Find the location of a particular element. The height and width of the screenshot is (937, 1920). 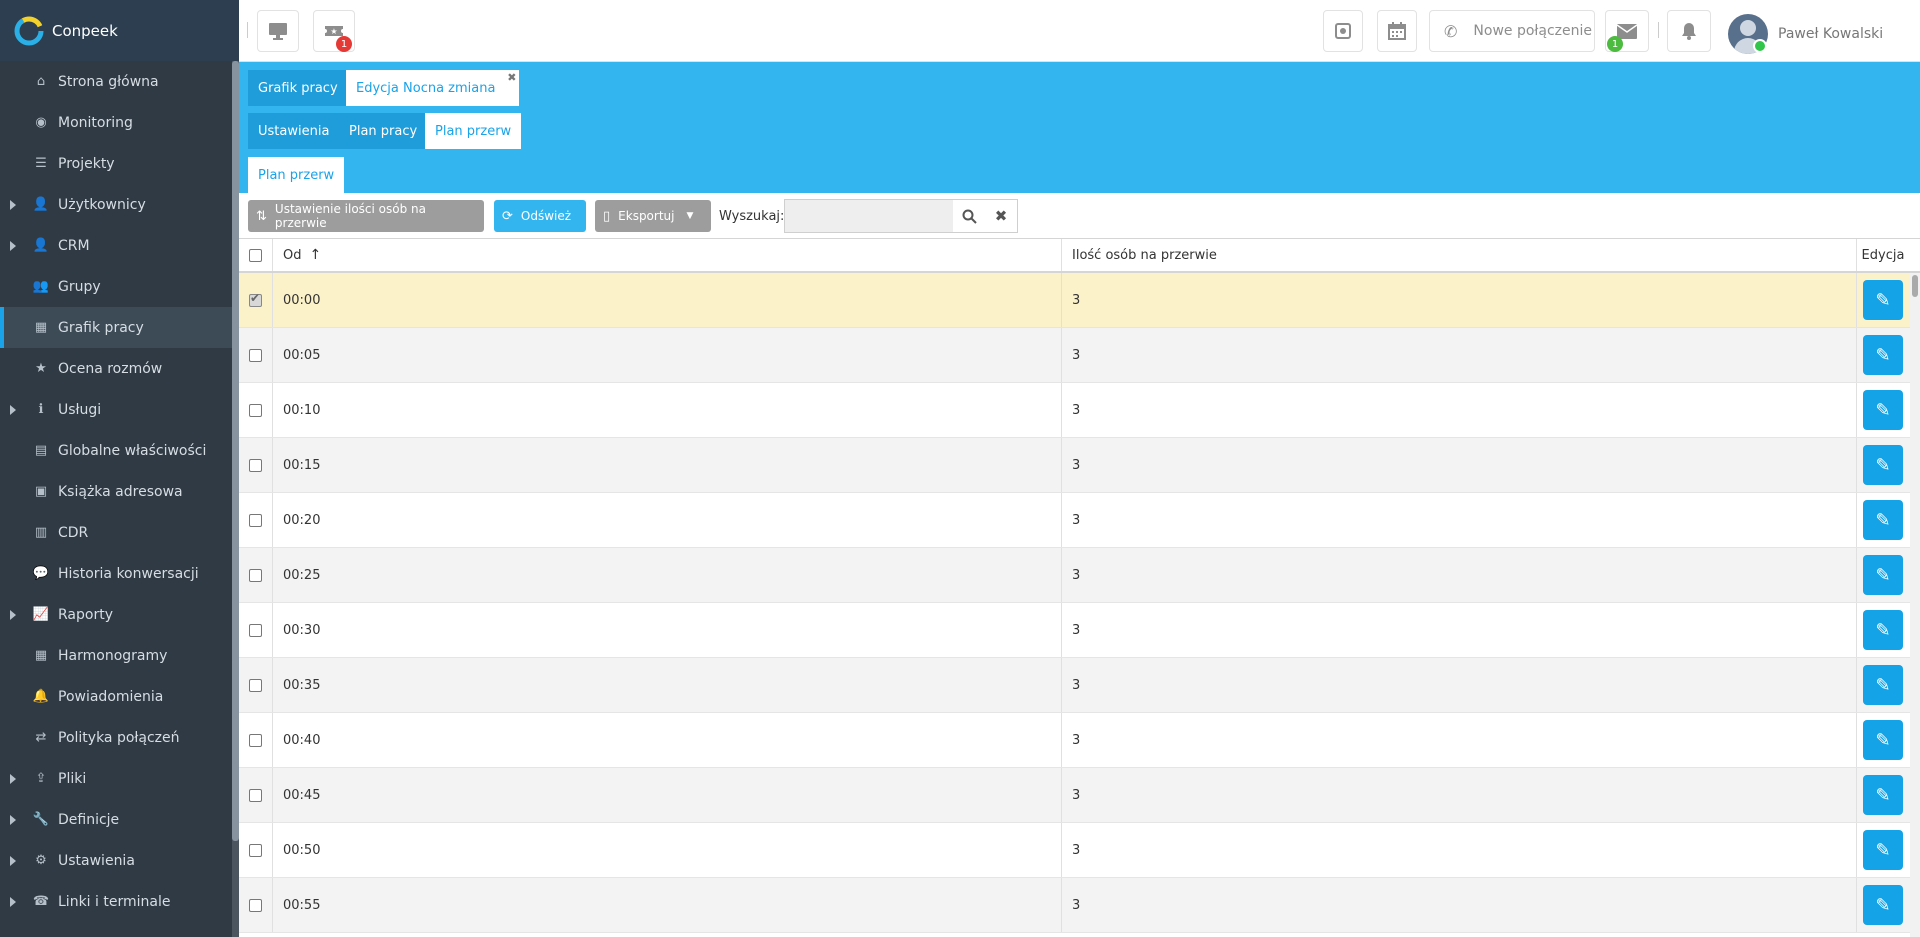

sidebar-item-grafik-pracy: ▦ Grafik pracy is located at coordinates (116, 327).